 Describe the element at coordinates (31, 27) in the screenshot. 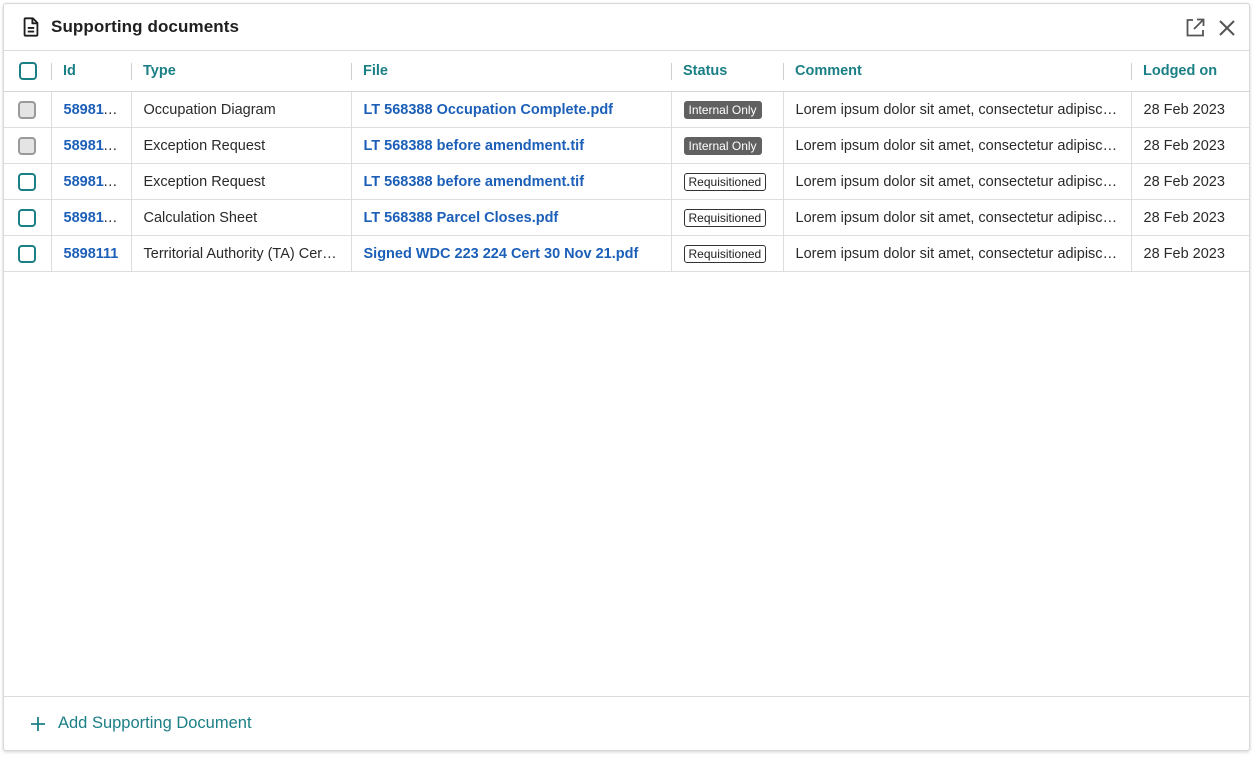

I see `document-icon` at that location.